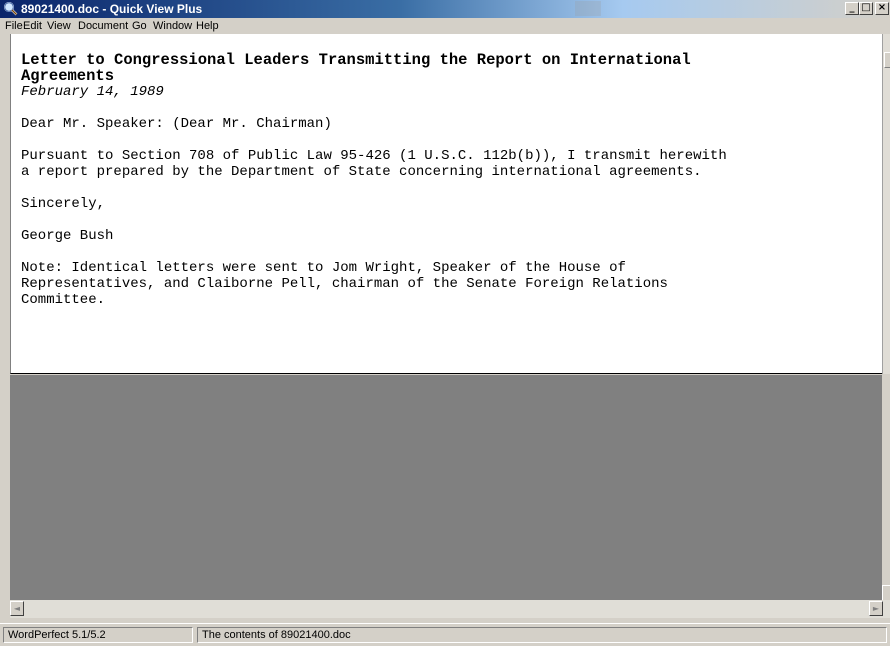 Image resolution: width=890 pixels, height=646 pixels. I want to click on close-button: ×, so click(882, 8).